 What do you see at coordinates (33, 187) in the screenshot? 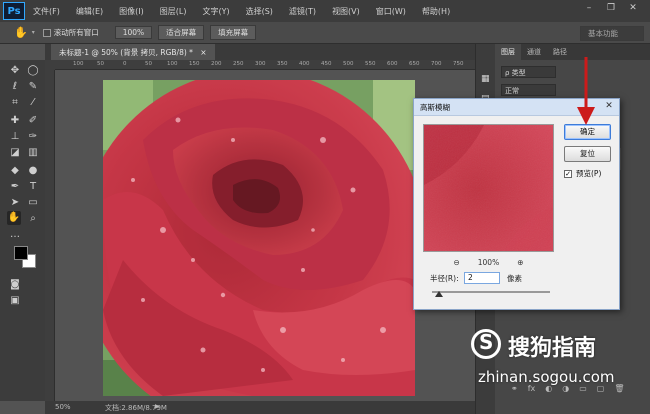
I see `type-tool-icon: T` at bounding box center [33, 187].